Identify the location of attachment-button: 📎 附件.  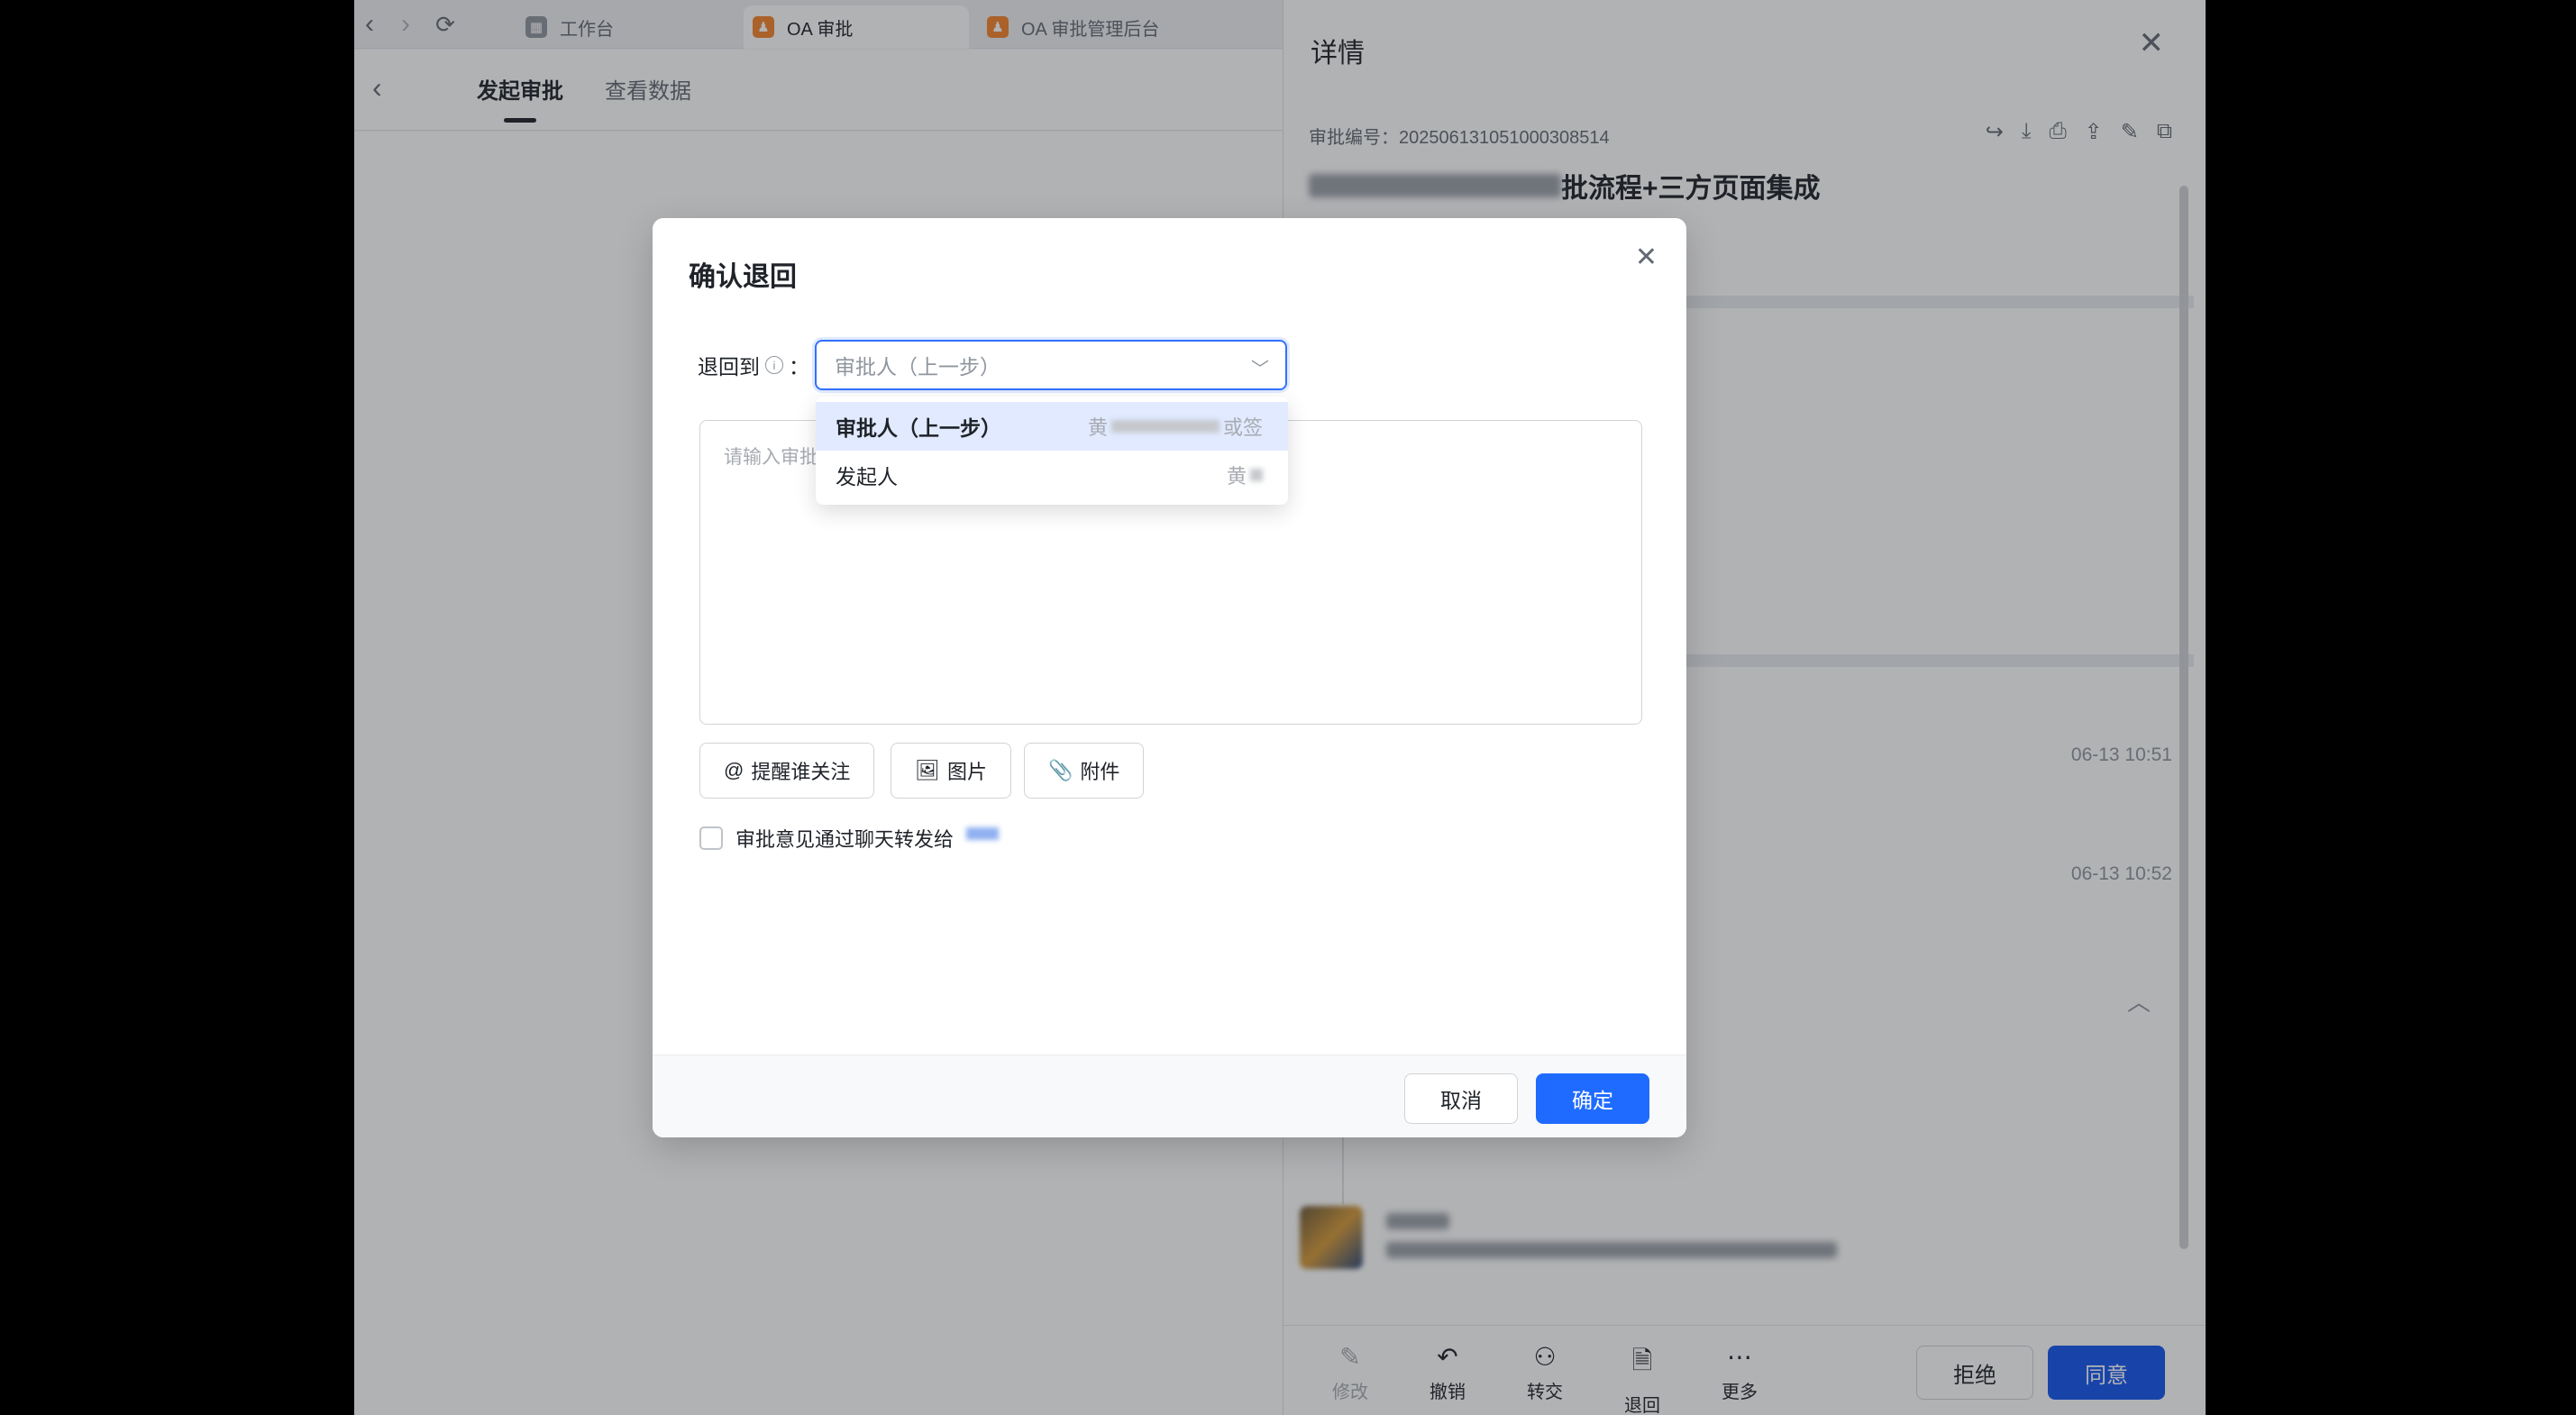
(1084, 771).